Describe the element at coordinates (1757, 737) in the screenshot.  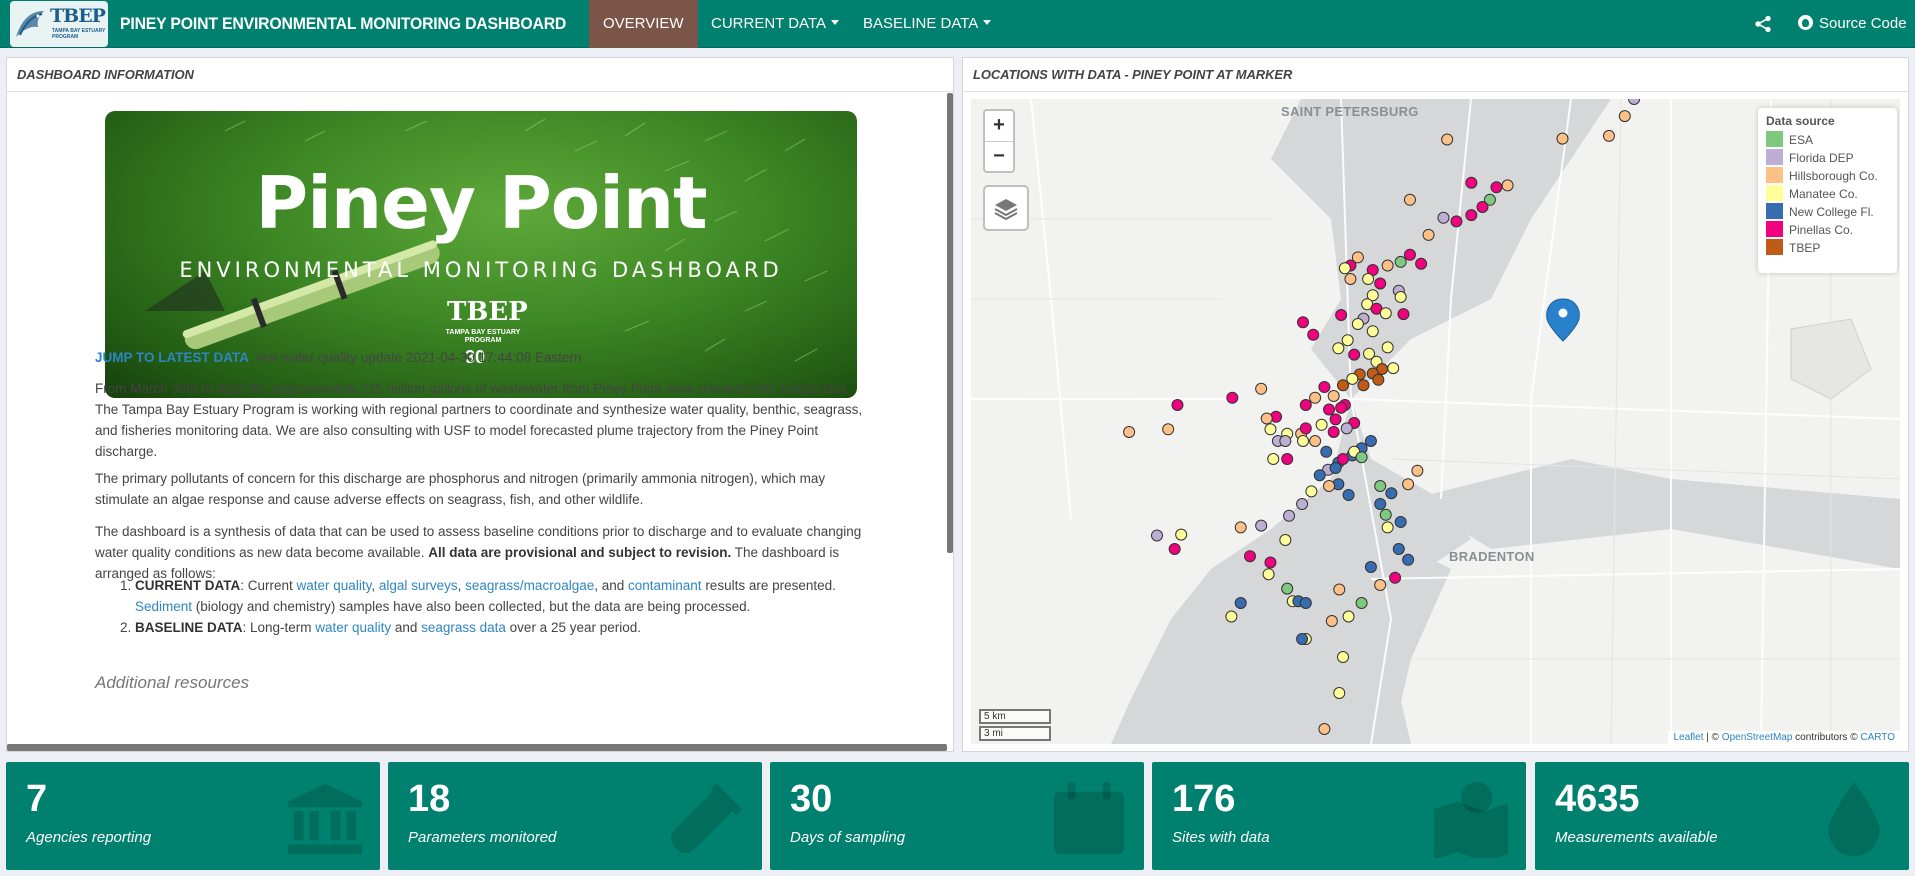
I see `openstreetmap-link: OpenStreetMap` at that location.